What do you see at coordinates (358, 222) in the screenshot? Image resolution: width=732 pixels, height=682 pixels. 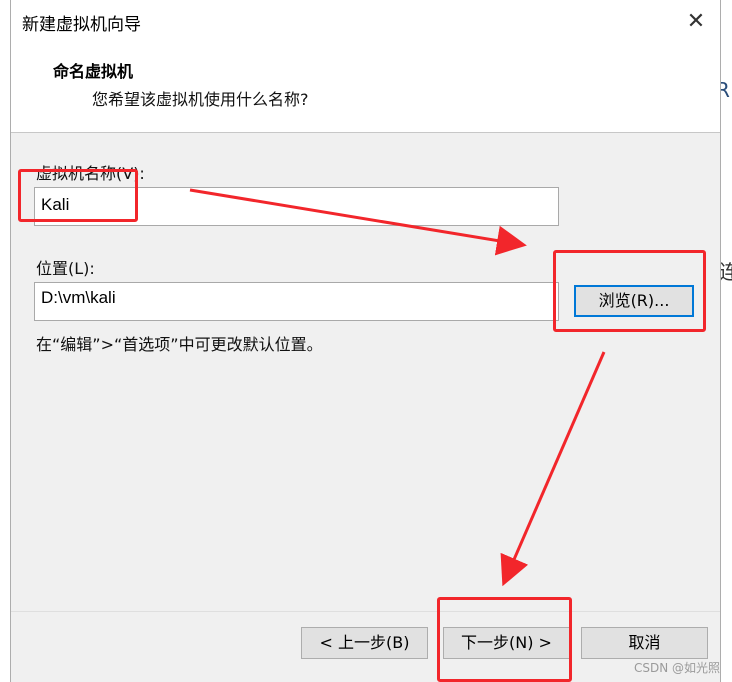 I see `arrow-to-browse` at bounding box center [358, 222].